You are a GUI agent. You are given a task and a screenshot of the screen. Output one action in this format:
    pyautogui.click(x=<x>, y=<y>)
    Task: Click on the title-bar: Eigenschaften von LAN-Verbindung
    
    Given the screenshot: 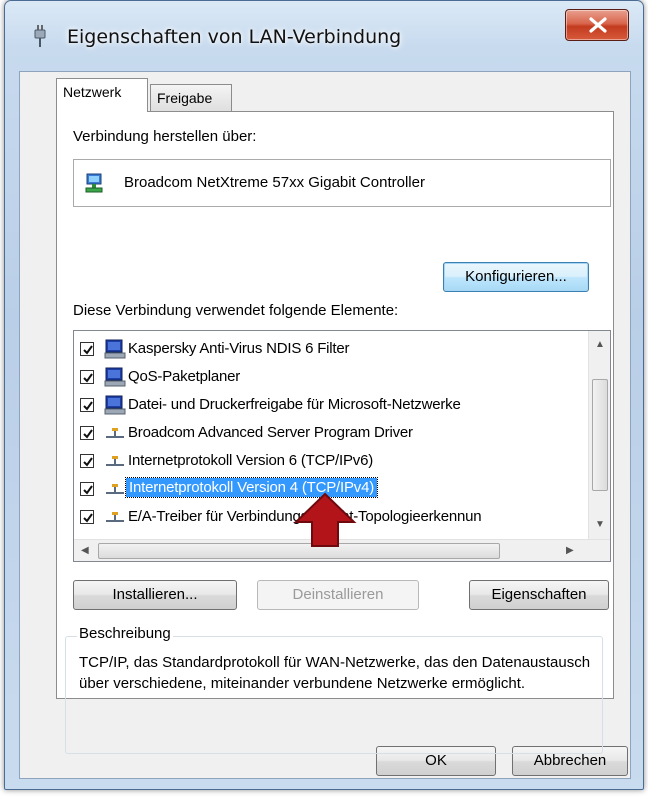 What is the action you would take?
    pyautogui.click(x=324, y=36)
    